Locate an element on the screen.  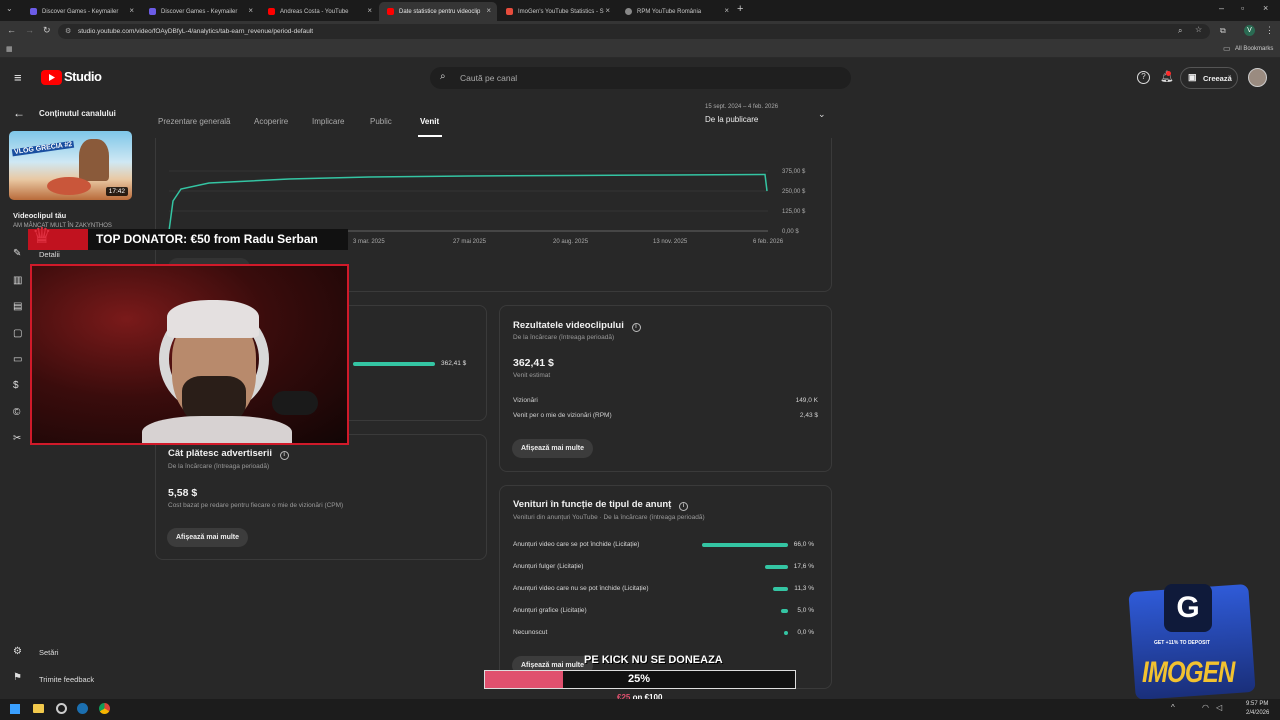
pencil-icon: ✎ is located at coordinates (19, 254).